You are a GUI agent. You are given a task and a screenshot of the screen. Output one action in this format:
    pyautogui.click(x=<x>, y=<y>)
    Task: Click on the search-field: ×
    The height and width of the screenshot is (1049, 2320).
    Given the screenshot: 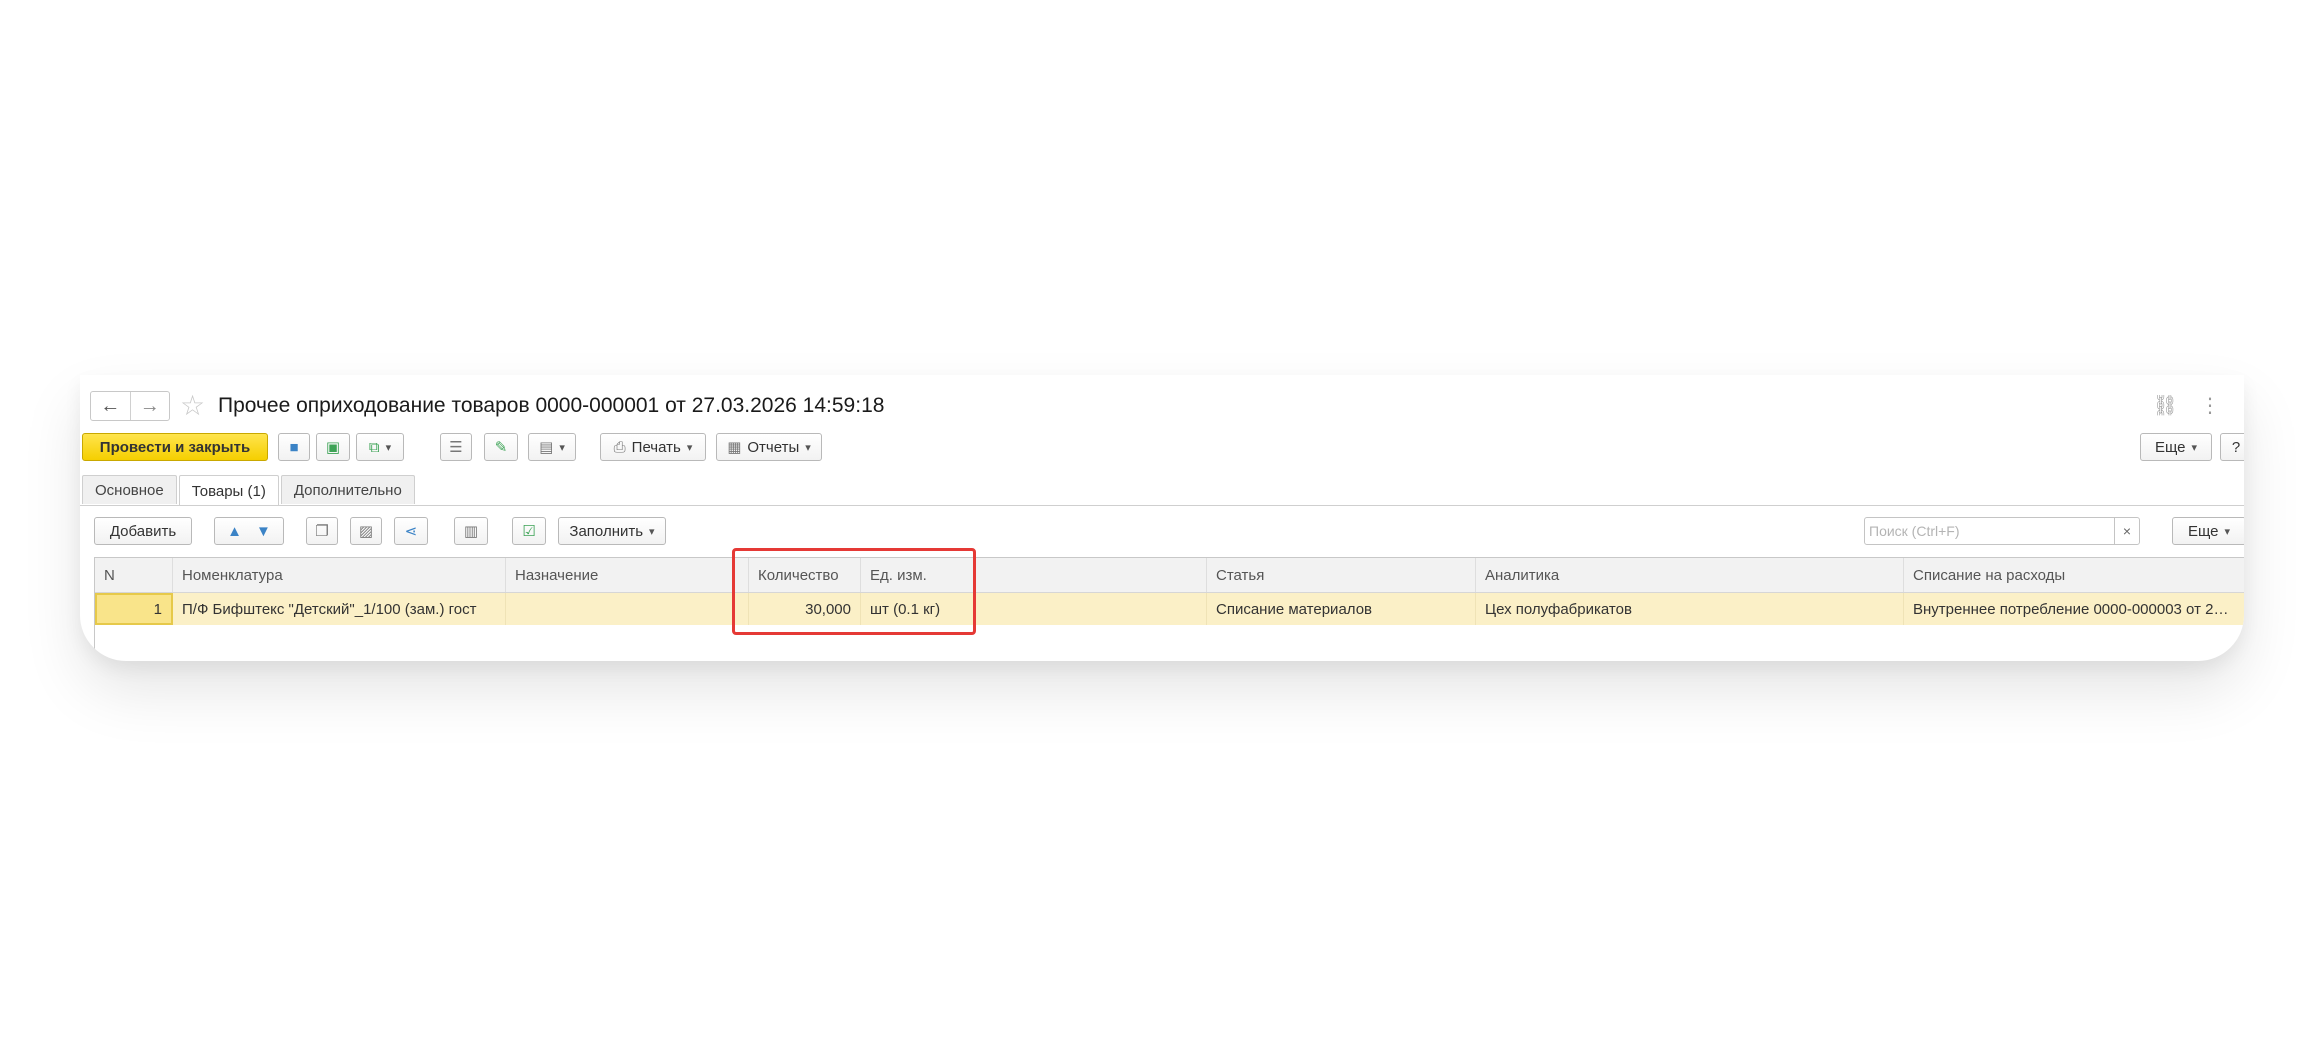 What is the action you would take?
    pyautogui.click(x=2002, y=531)
    